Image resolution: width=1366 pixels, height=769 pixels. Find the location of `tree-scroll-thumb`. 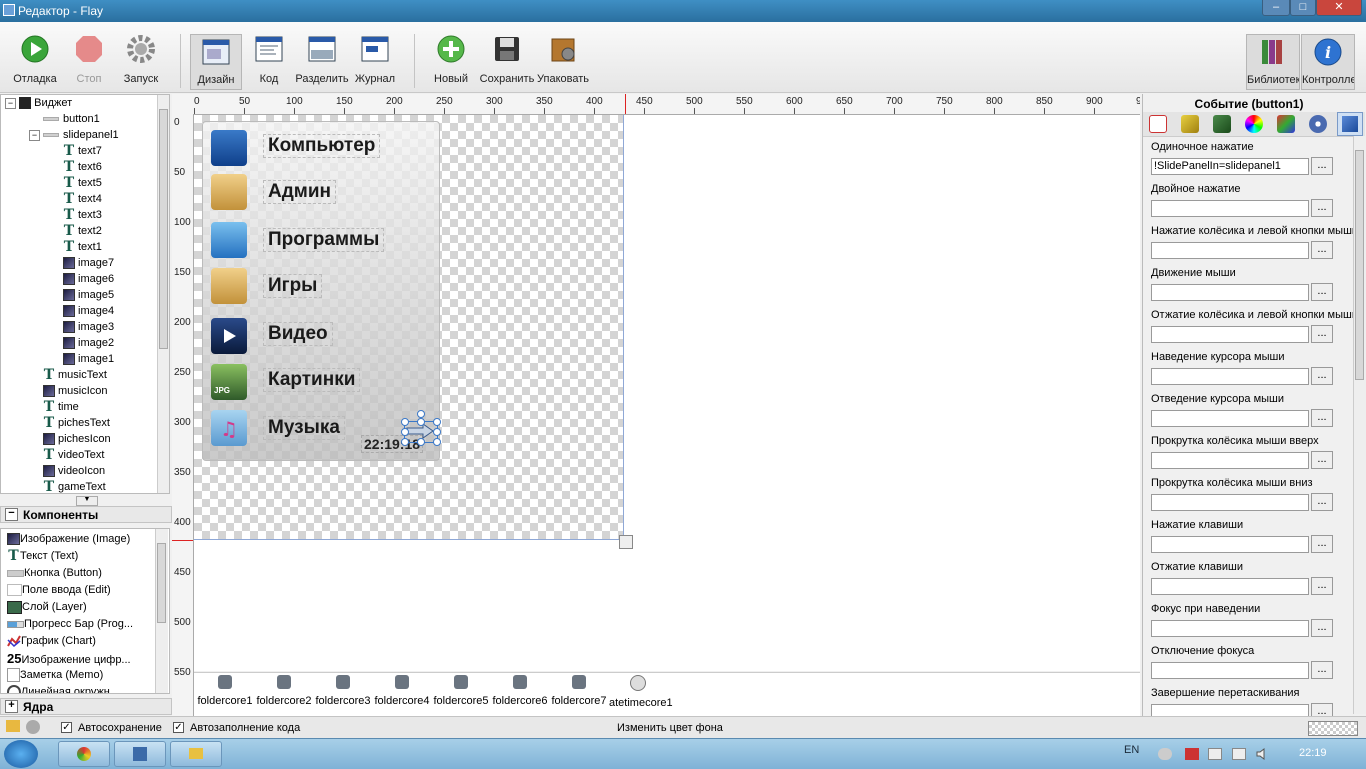

tree-scroll-thumb is located at coordinates (163, 229).